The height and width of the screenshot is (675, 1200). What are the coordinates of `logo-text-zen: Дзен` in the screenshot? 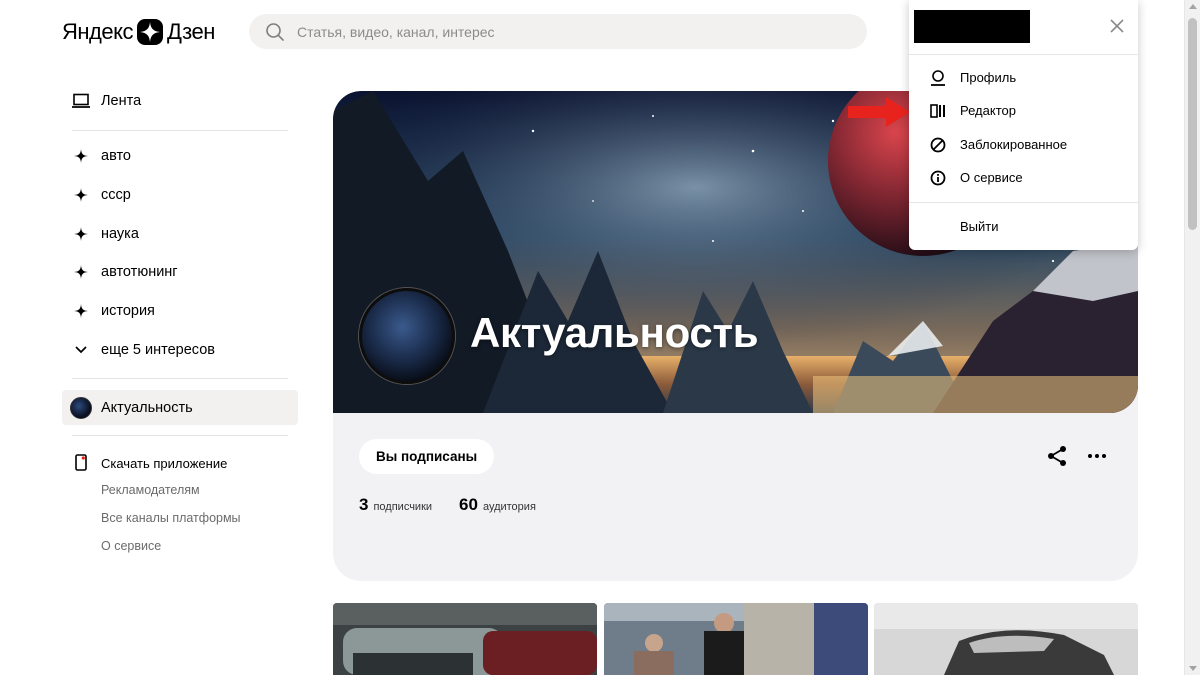 It's located at (190, 31).